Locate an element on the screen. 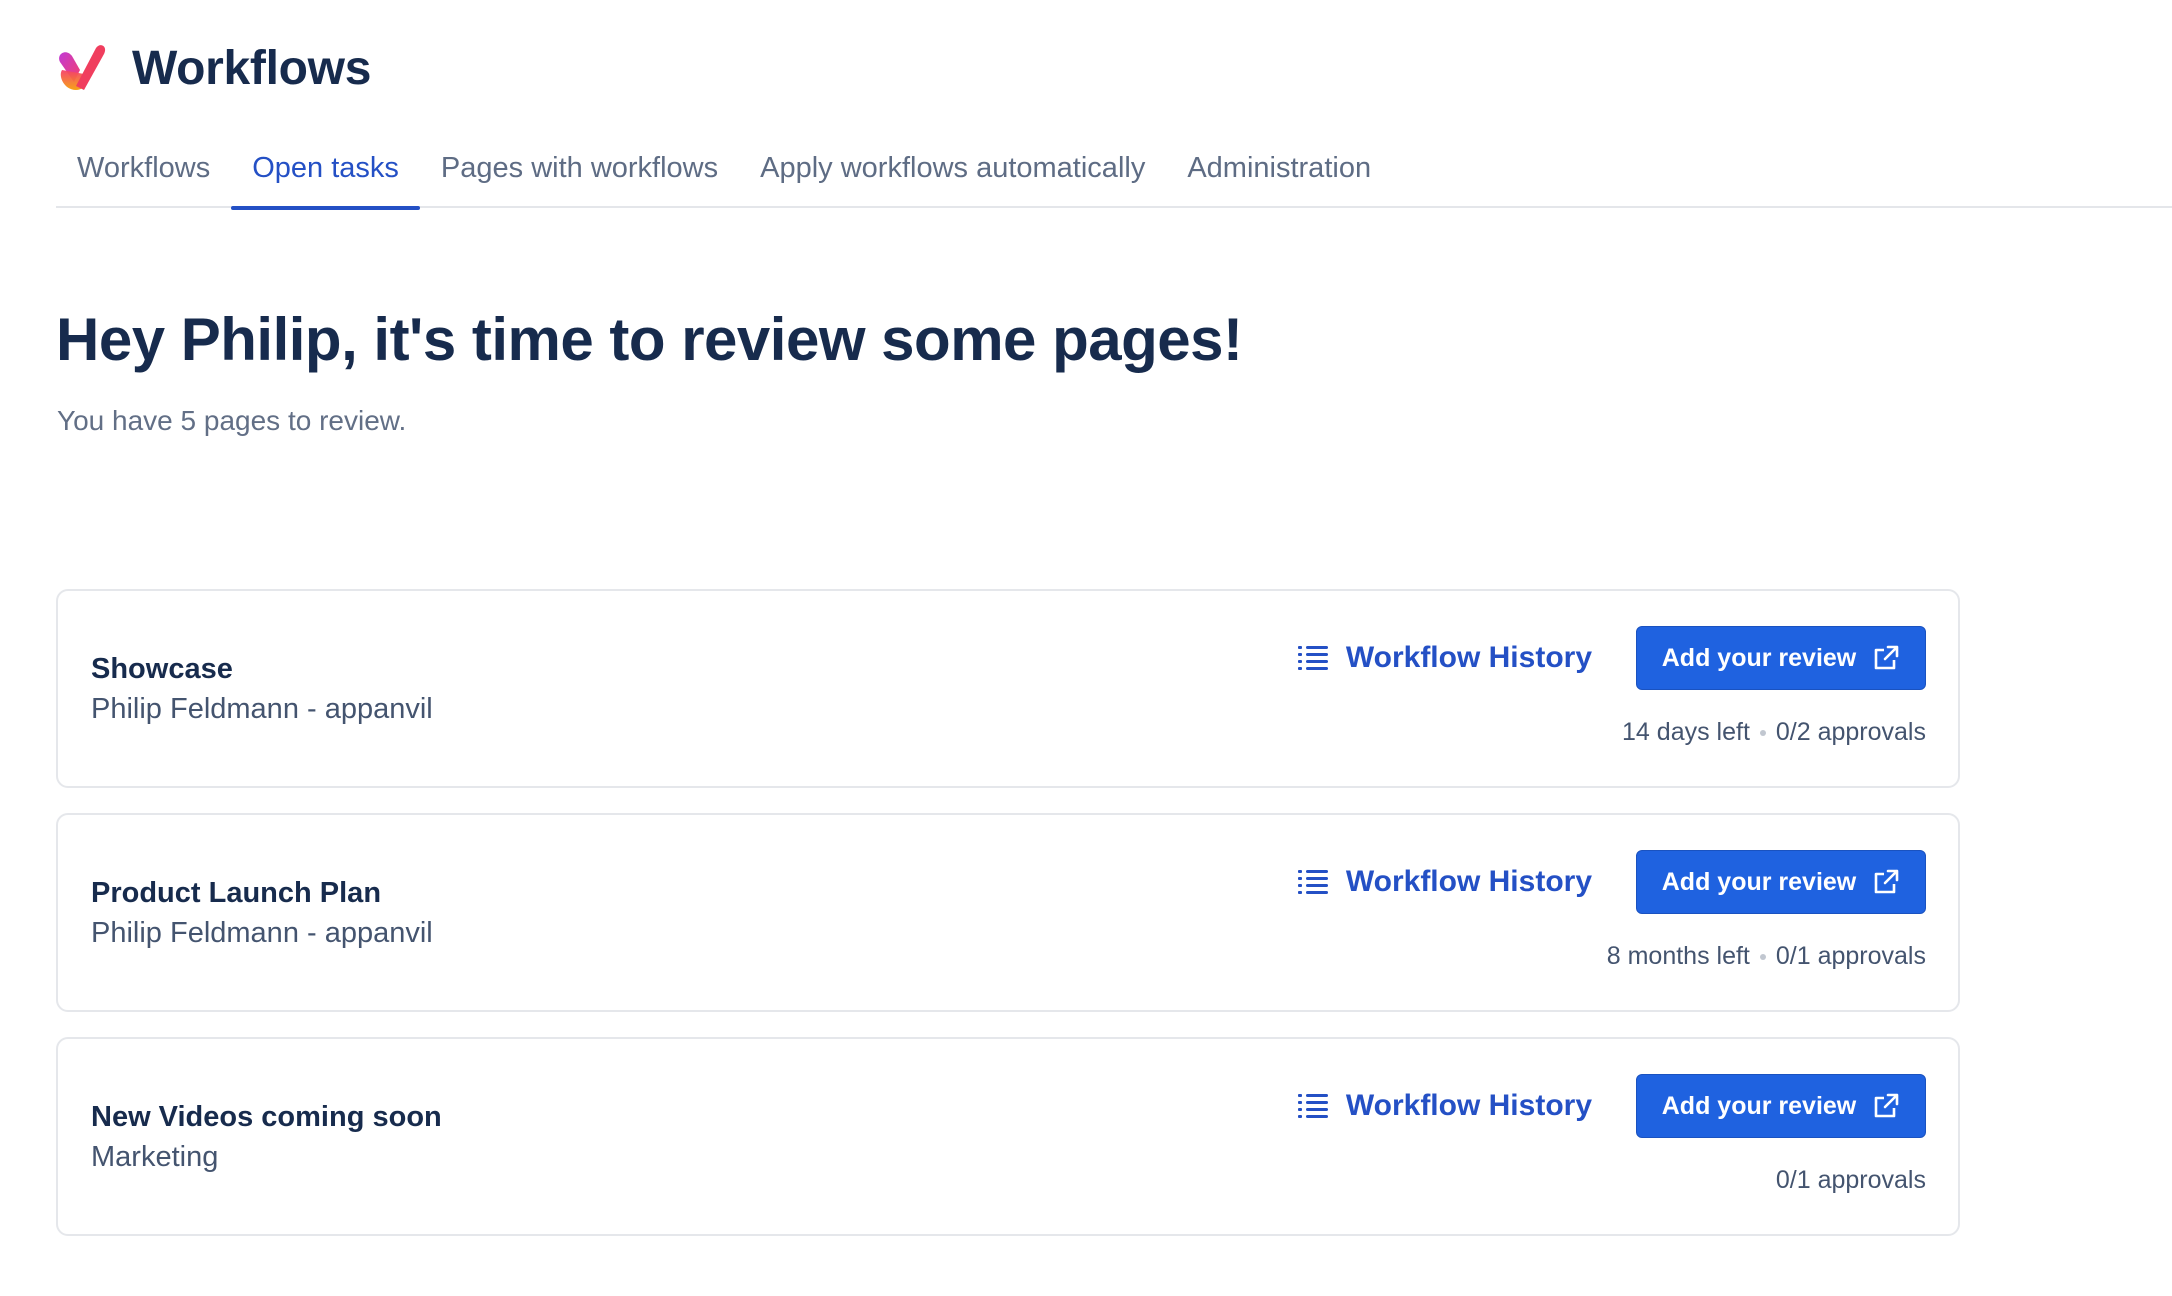  task-title: Product Launch Plan is located at coordinates (236, 893).